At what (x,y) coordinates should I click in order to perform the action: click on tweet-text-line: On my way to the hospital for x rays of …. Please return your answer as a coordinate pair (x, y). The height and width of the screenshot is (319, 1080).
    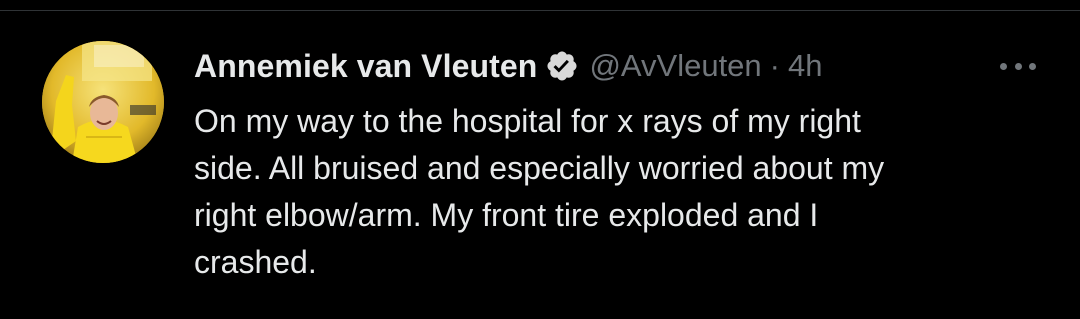
    Looking at the image, I should click on (527, 121).